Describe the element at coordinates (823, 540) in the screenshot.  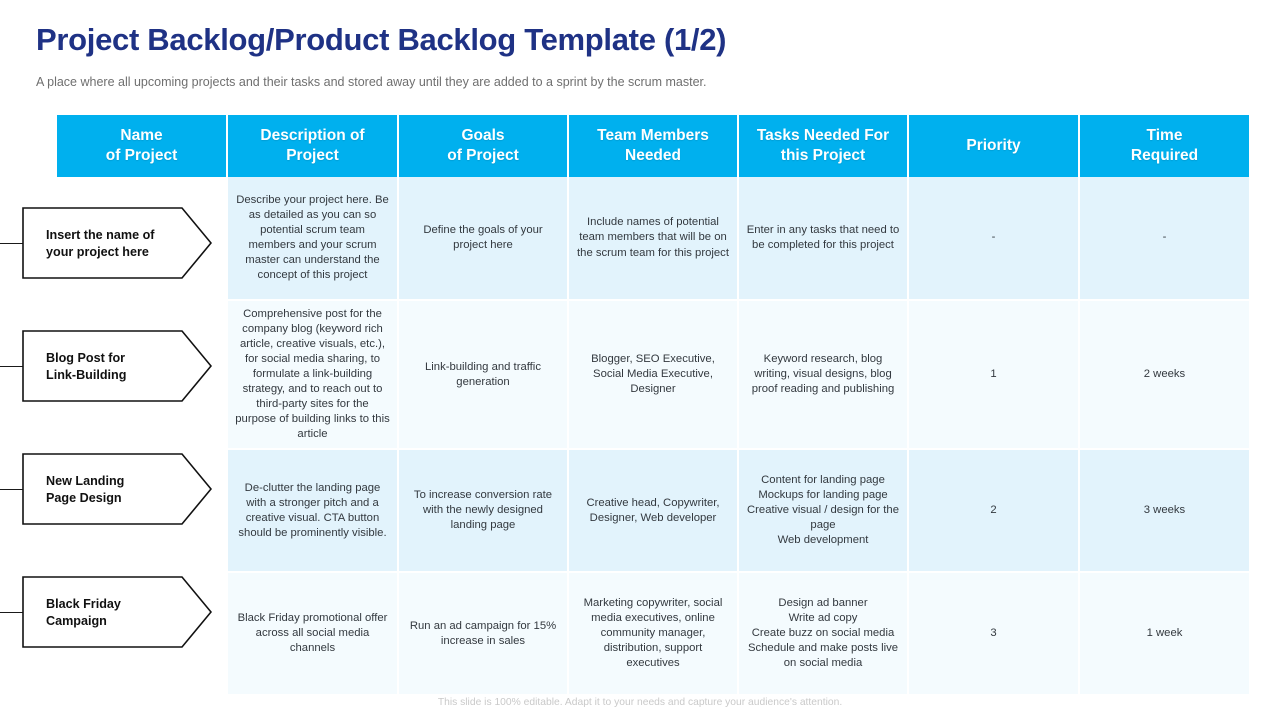
I see `cell-tasks-line: Web development` at that location.